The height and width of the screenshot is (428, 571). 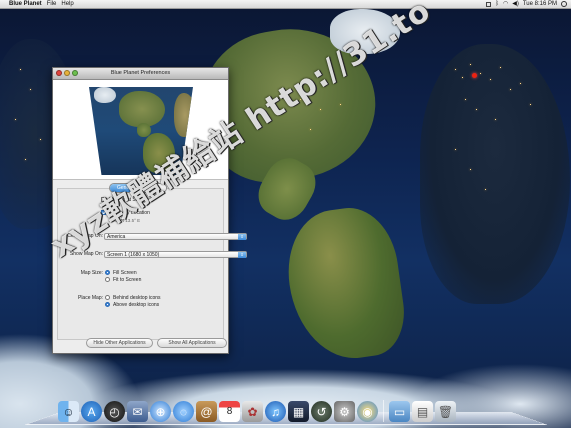 I want to click on ical-icon: 8, so click(x=229, y=411).